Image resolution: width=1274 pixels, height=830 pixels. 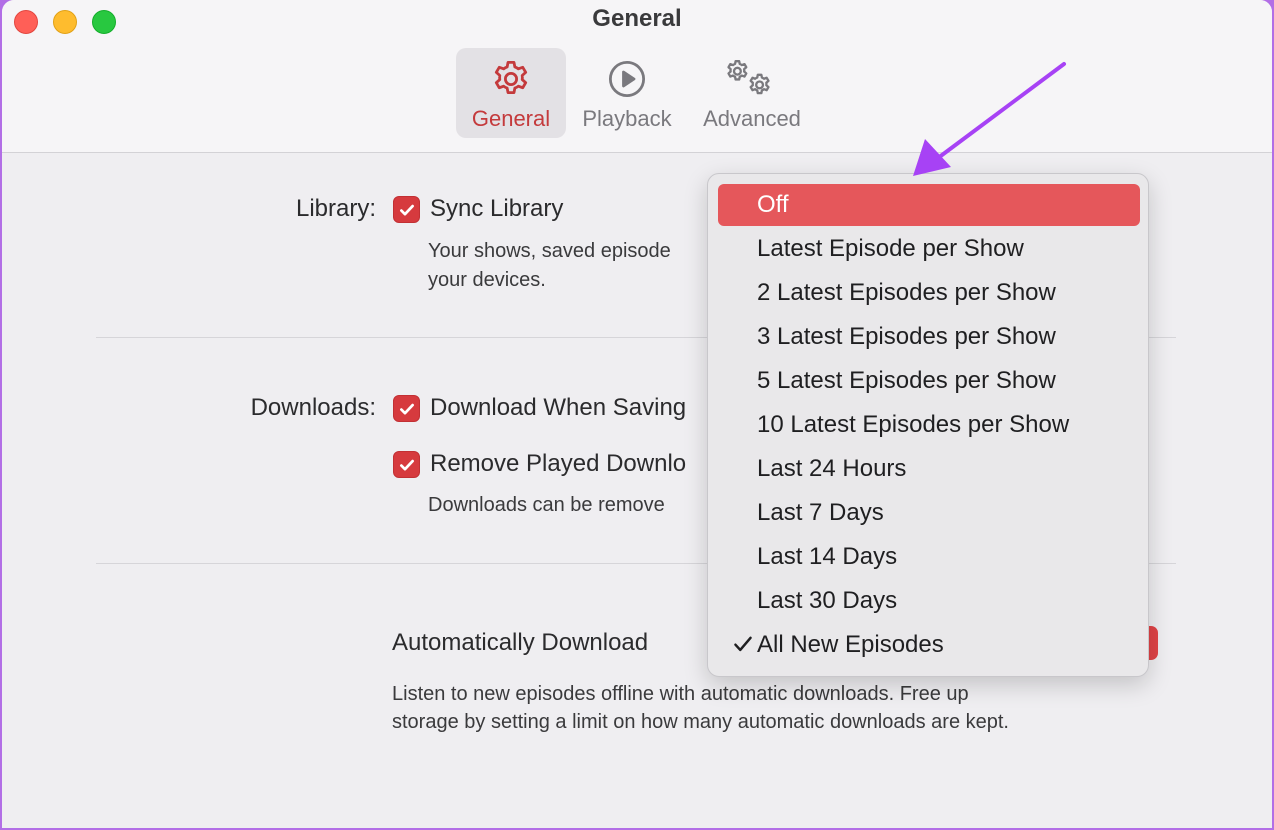 I want to click on menu-item-last-24-hours: Last 24 Hours, so click(x=929, y=469).